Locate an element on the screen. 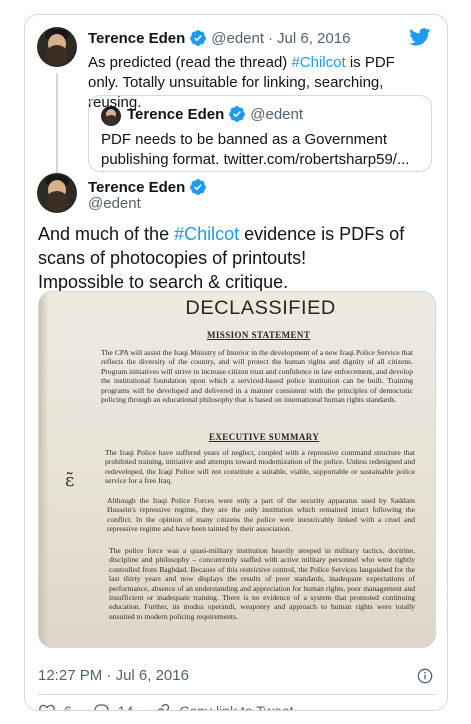 Image resolution: width=471 pixels, height=724 pixels. main-author-row: Terence Eden is located at coordinates (147, 187).